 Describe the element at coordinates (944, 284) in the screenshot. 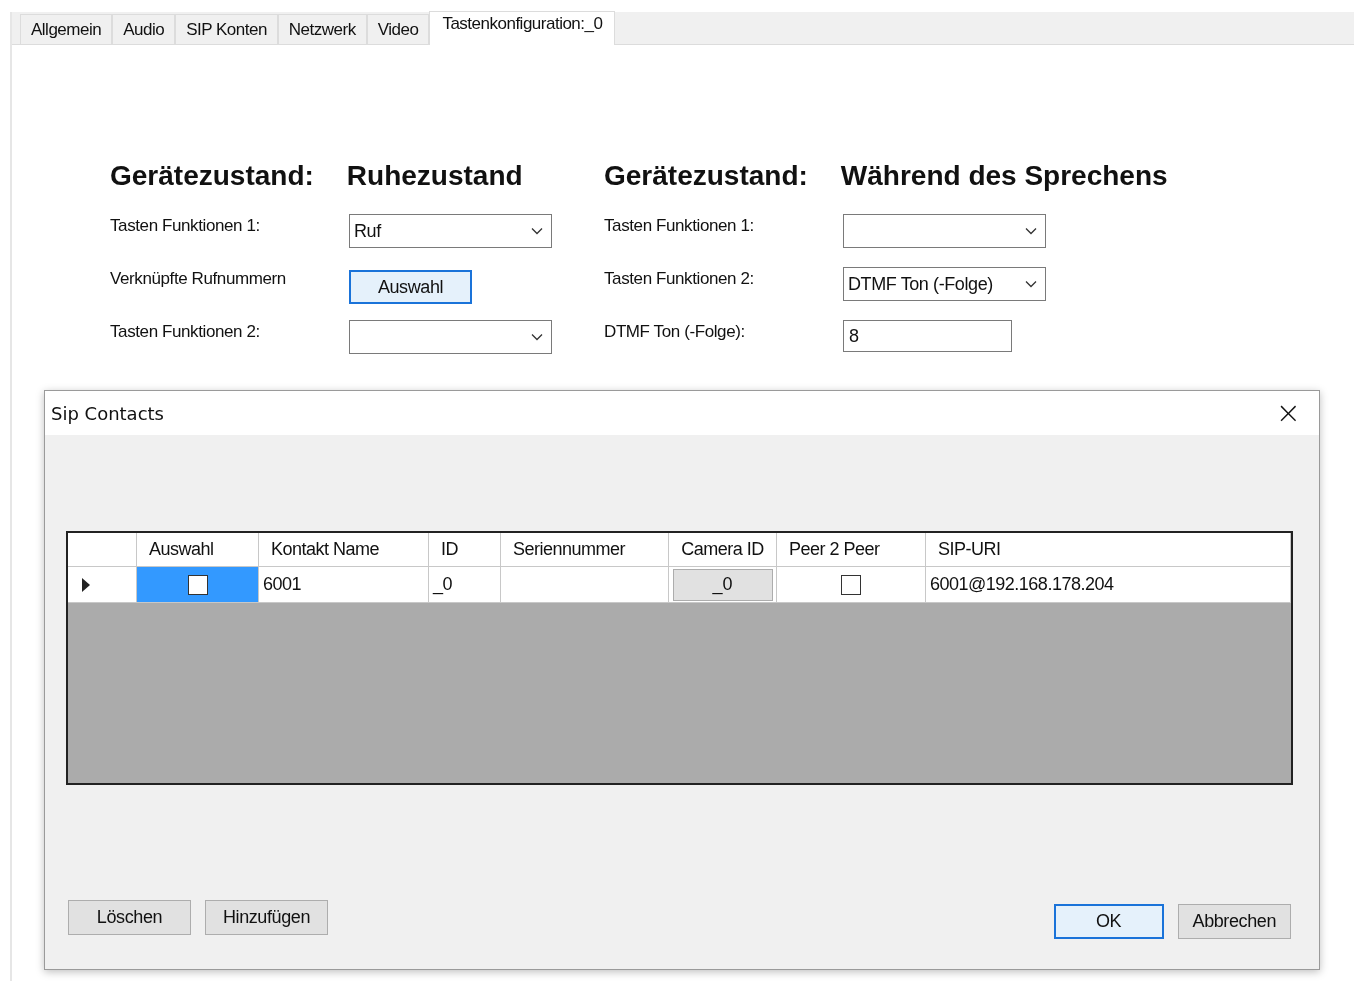

I see `dropdown: DTMF Ton (-Folge)` at that location.